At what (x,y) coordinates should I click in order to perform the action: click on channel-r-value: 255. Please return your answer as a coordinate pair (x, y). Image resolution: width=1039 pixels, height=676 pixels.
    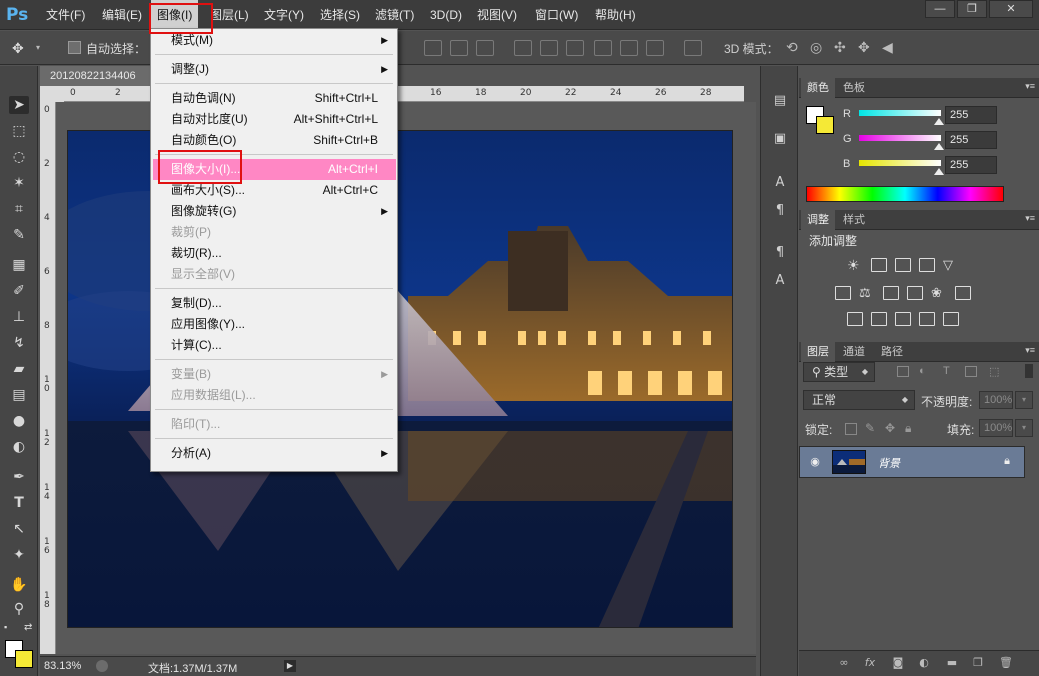
    Looking at the image, I should click on (971, 115).